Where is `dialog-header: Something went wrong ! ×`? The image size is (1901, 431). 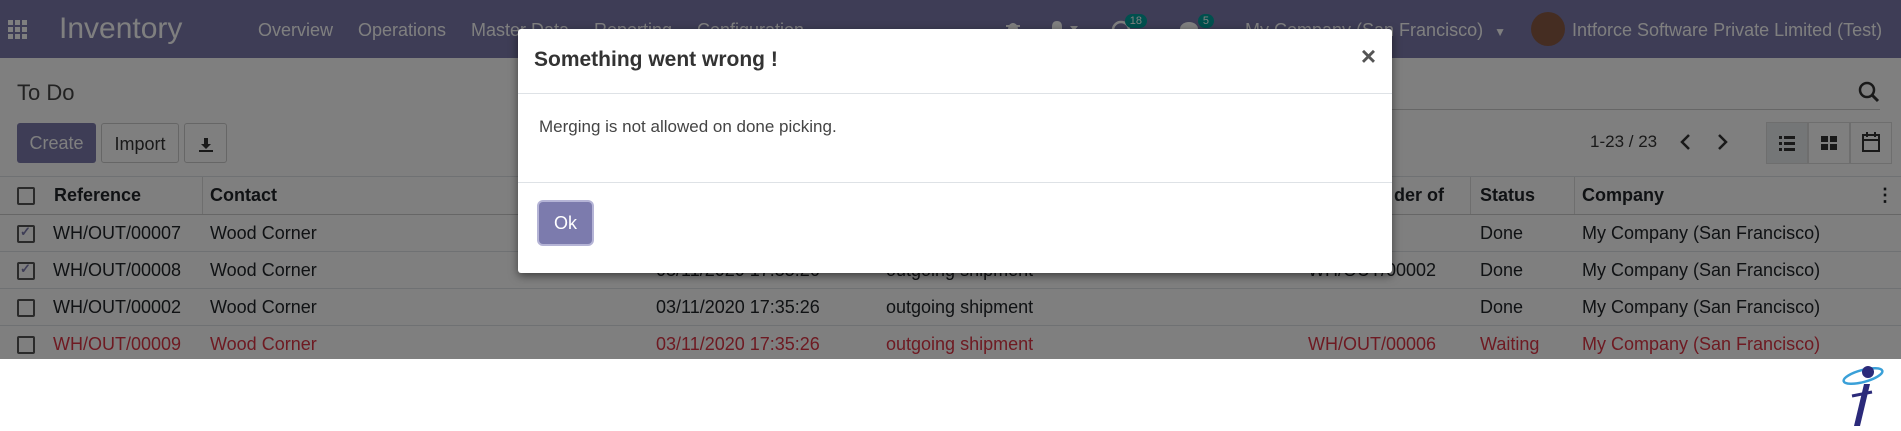 dialog-header: Something went wrong ! × is located at coordinates (955, 61).